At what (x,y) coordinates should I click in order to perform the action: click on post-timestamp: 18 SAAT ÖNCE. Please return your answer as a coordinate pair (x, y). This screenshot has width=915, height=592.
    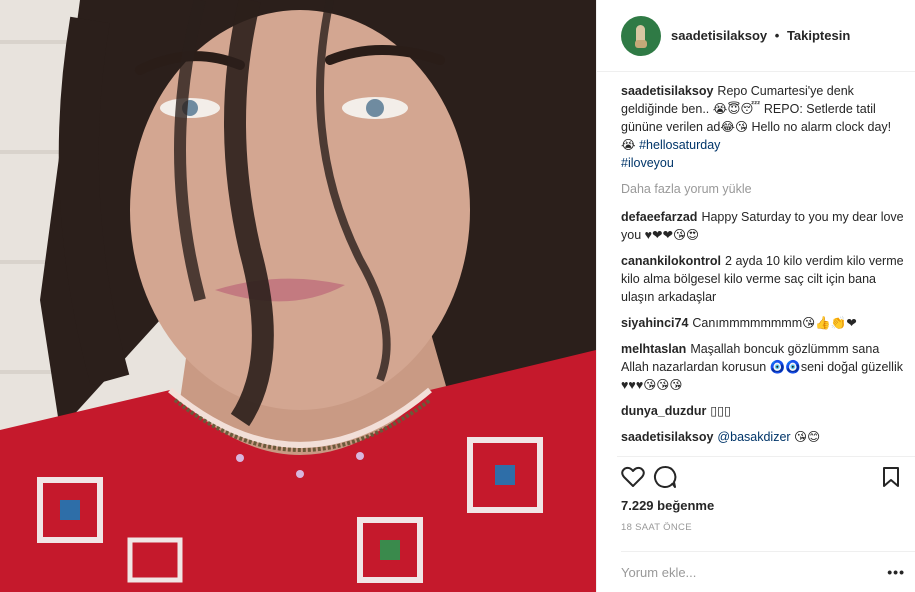
    Looking at the image, I should click on (656, 527).